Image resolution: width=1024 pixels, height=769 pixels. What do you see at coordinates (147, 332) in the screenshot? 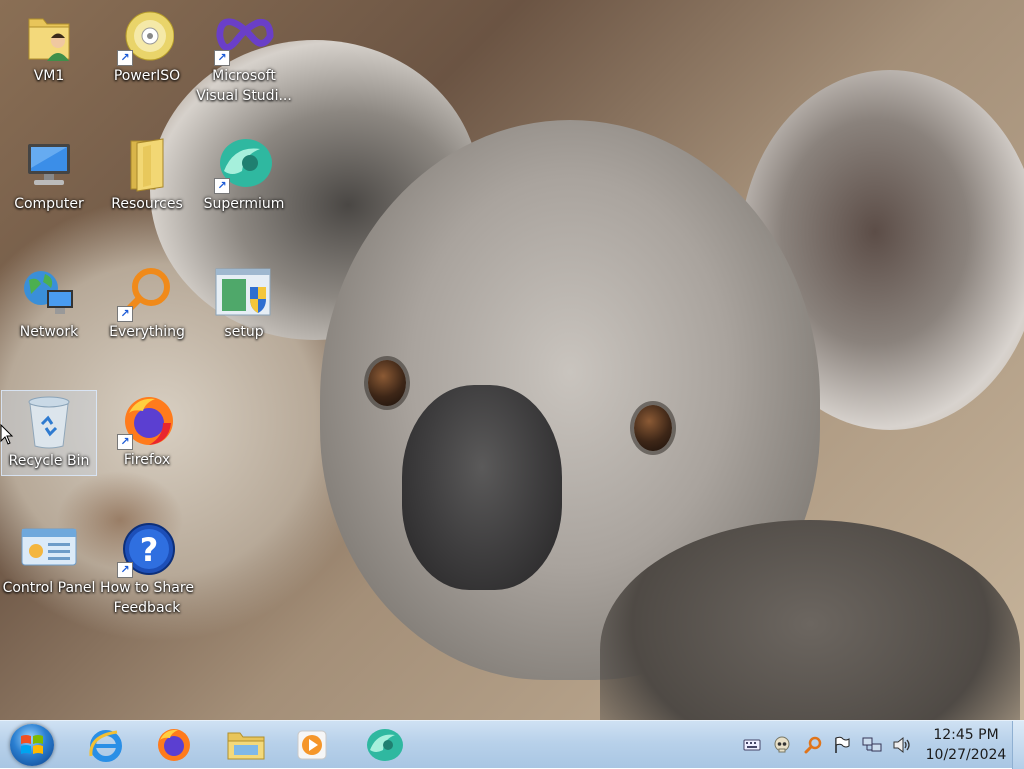
I see `desktop-icon-label: Everything` at bounding box center [147, 332].